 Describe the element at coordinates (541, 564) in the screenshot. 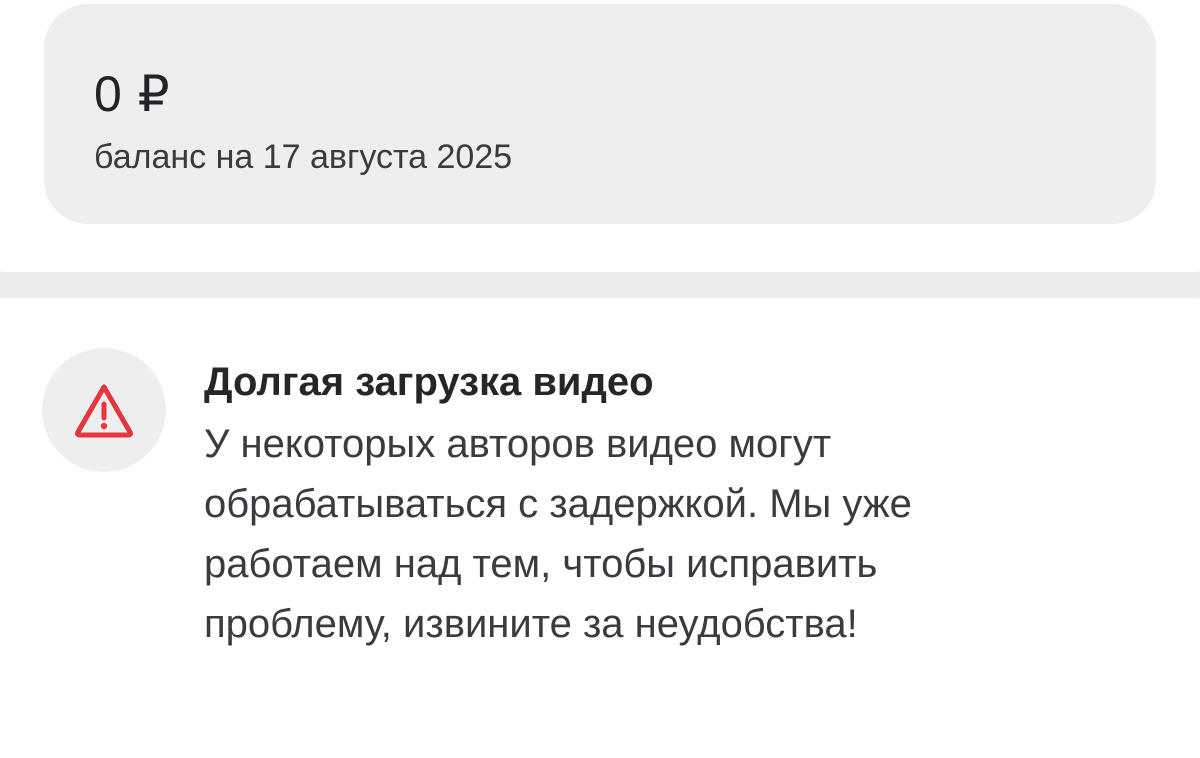

I see `notice-body-line: работаем над тем, чтобы исправить` at that location.